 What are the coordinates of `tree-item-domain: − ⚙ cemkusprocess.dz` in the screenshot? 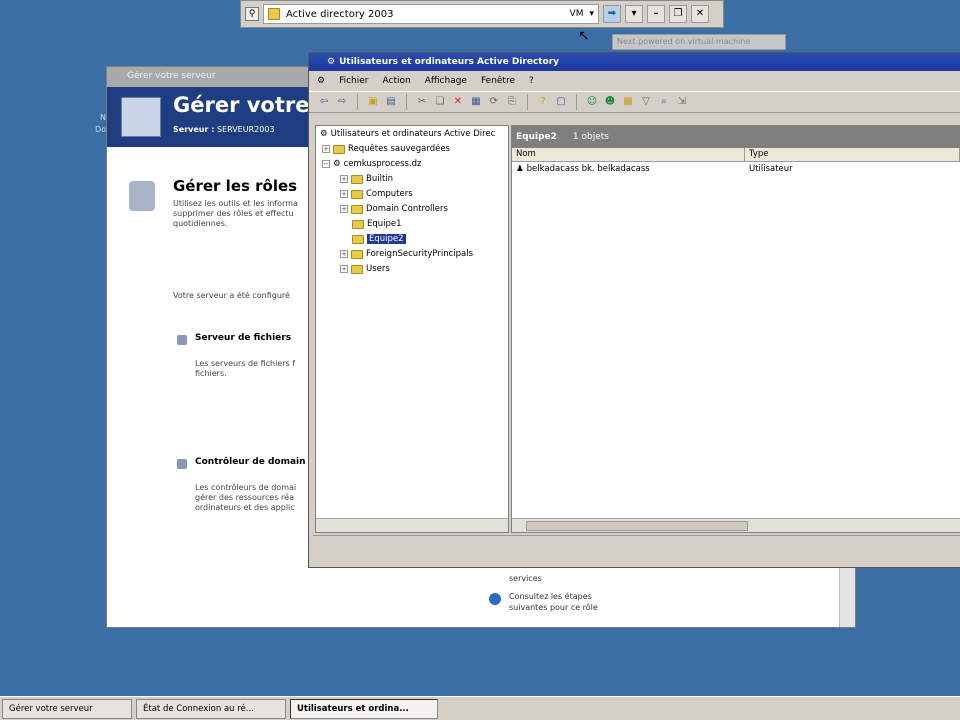 It's located at (372, 164).